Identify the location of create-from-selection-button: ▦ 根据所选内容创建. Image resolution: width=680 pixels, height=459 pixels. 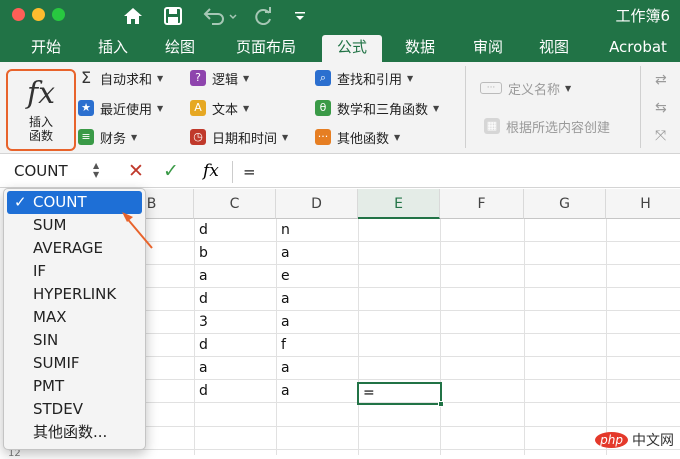
(547, 126).